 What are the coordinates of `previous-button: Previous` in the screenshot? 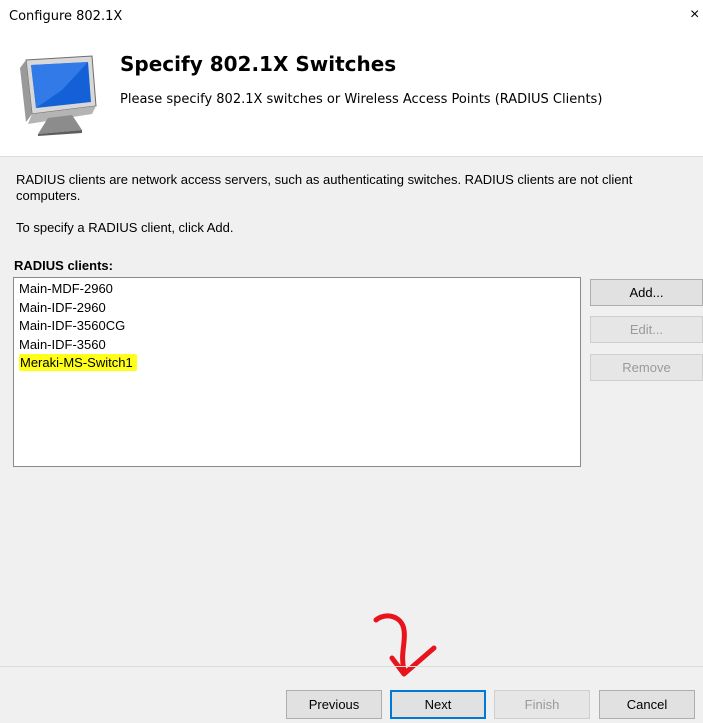 It's located at (334, 704).